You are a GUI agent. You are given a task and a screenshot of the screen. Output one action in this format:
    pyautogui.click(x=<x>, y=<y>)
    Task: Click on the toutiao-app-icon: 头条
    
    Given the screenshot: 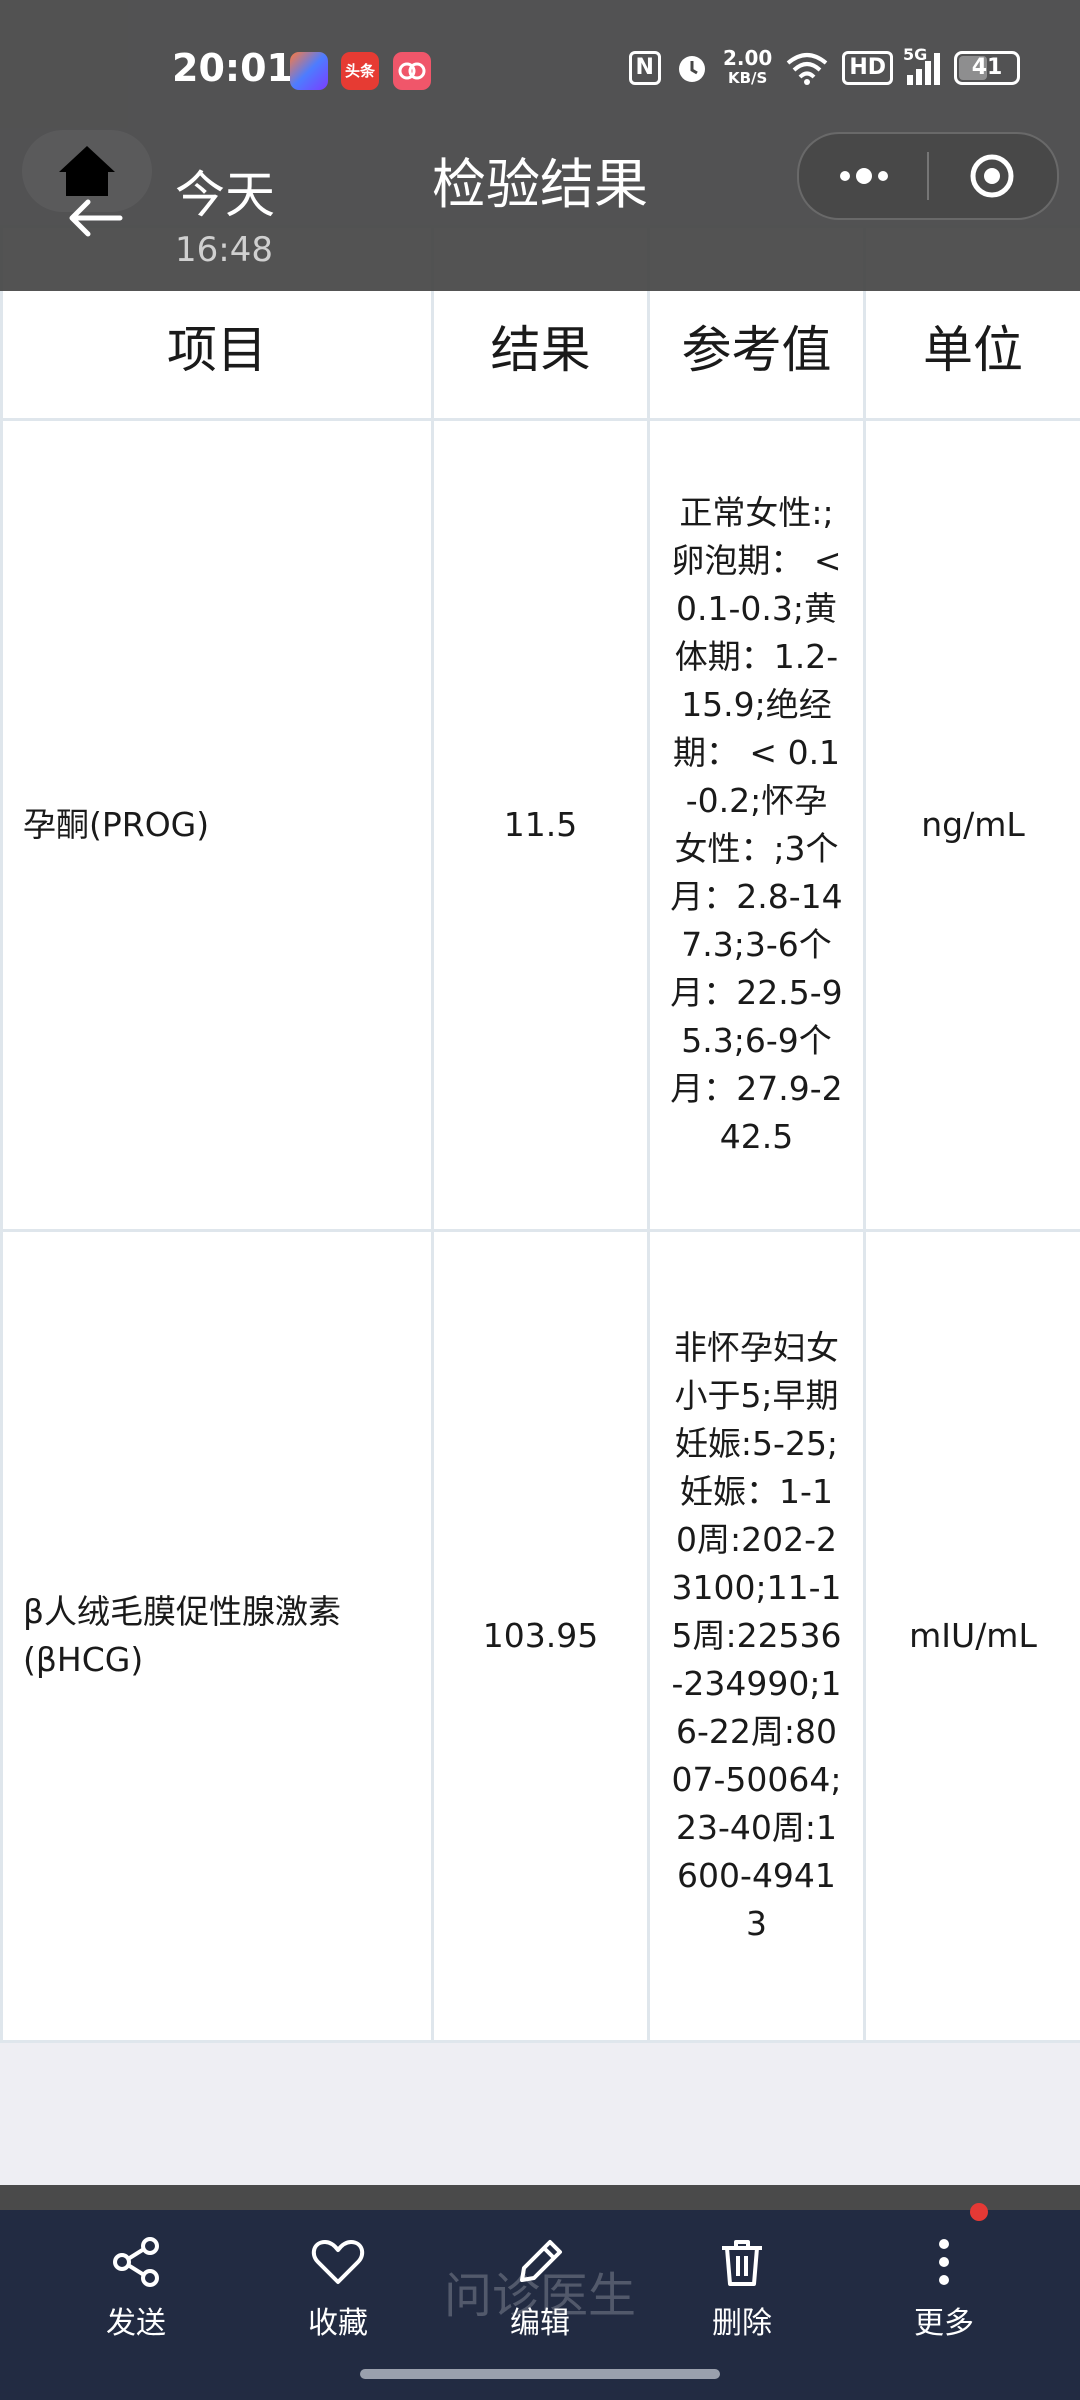 What is the action you would take?
    pyautogui.click(x=360, y=71)
    